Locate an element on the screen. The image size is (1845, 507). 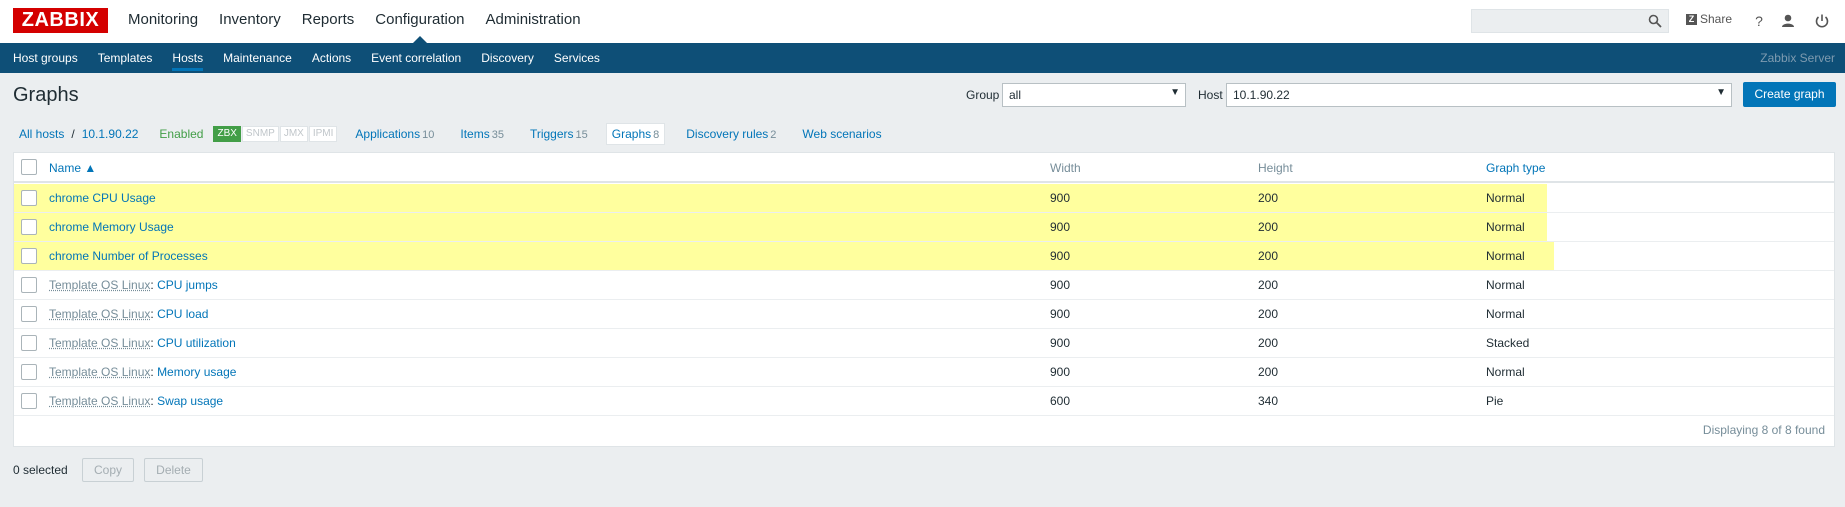
table-footer-count: Displaying 8 of 8 found is located at coordinates (1763, 430).